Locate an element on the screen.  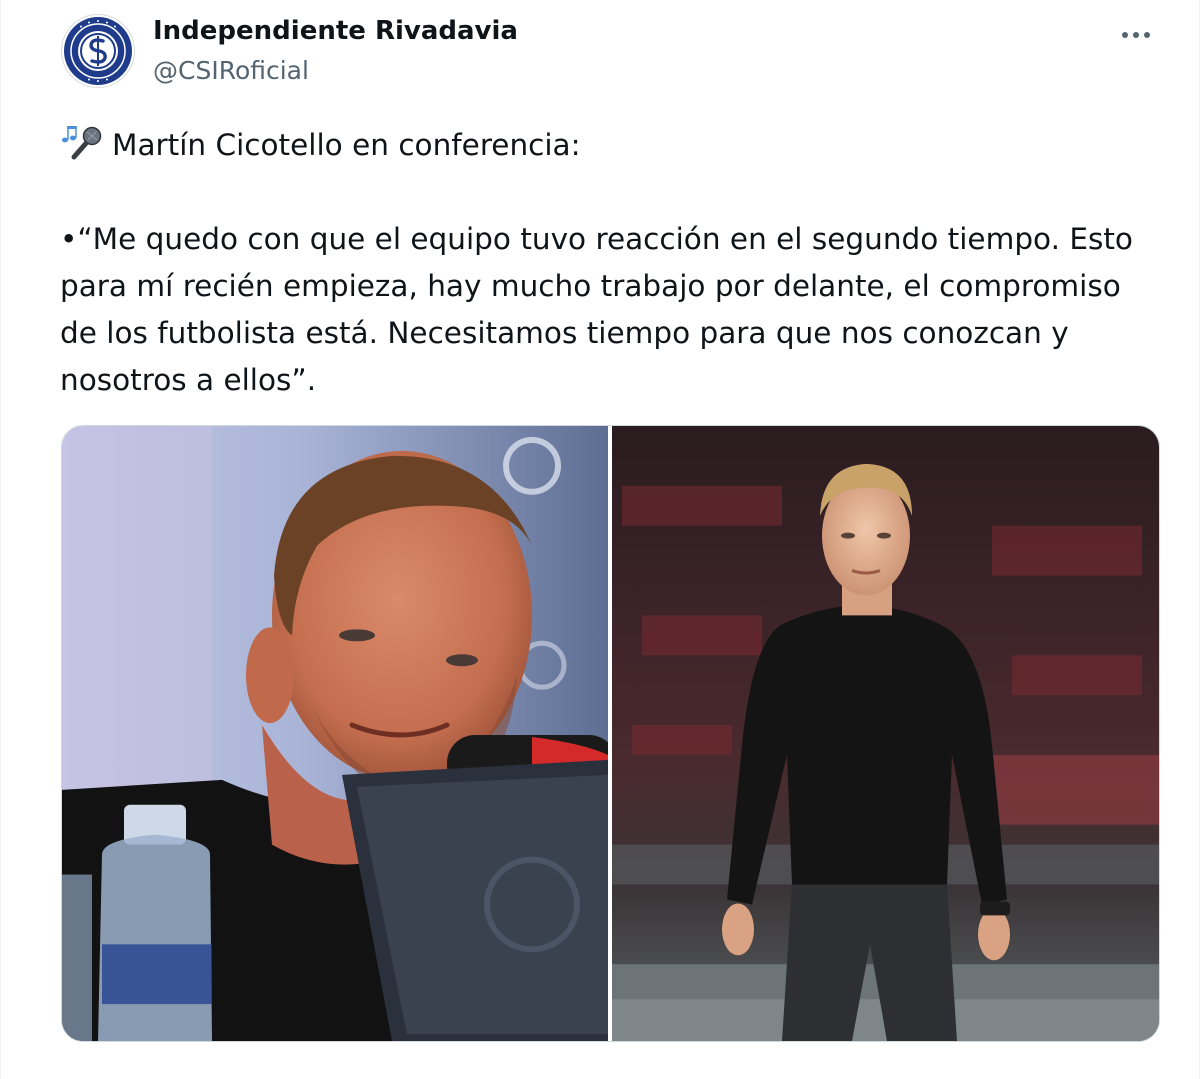
club-crest-icon is located at coordinates (98, 51).